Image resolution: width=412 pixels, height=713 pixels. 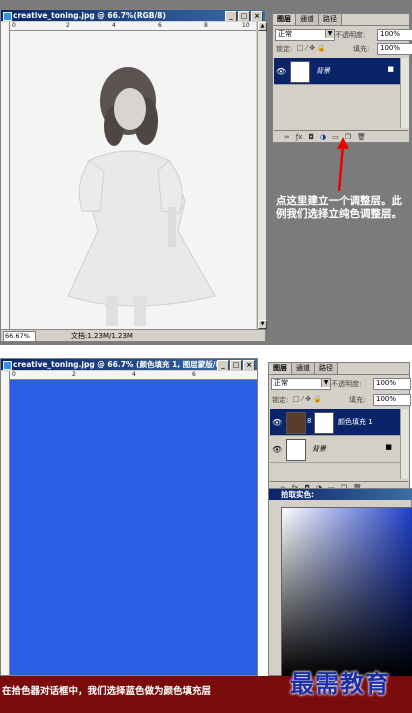 What do you see at coordinates (340, 683) in the screenshot?
I see `watermark-logo-text: 最需教育` at bounding box center [340, 683].